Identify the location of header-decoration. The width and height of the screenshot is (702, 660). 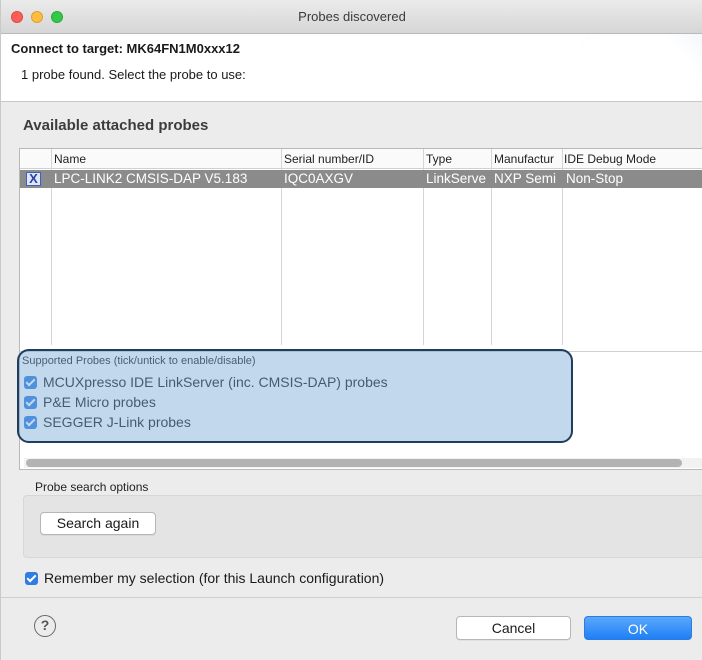
(637, 67).